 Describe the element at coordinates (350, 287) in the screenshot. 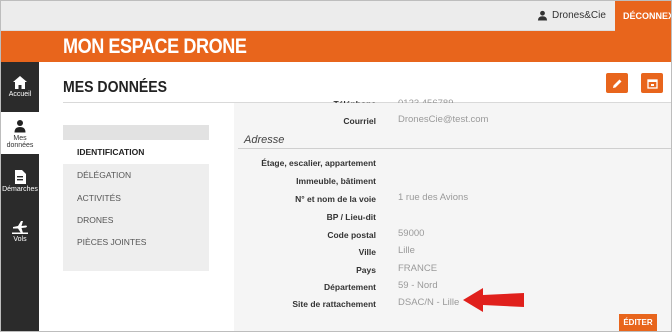

I see `field-label: Département` at that location.